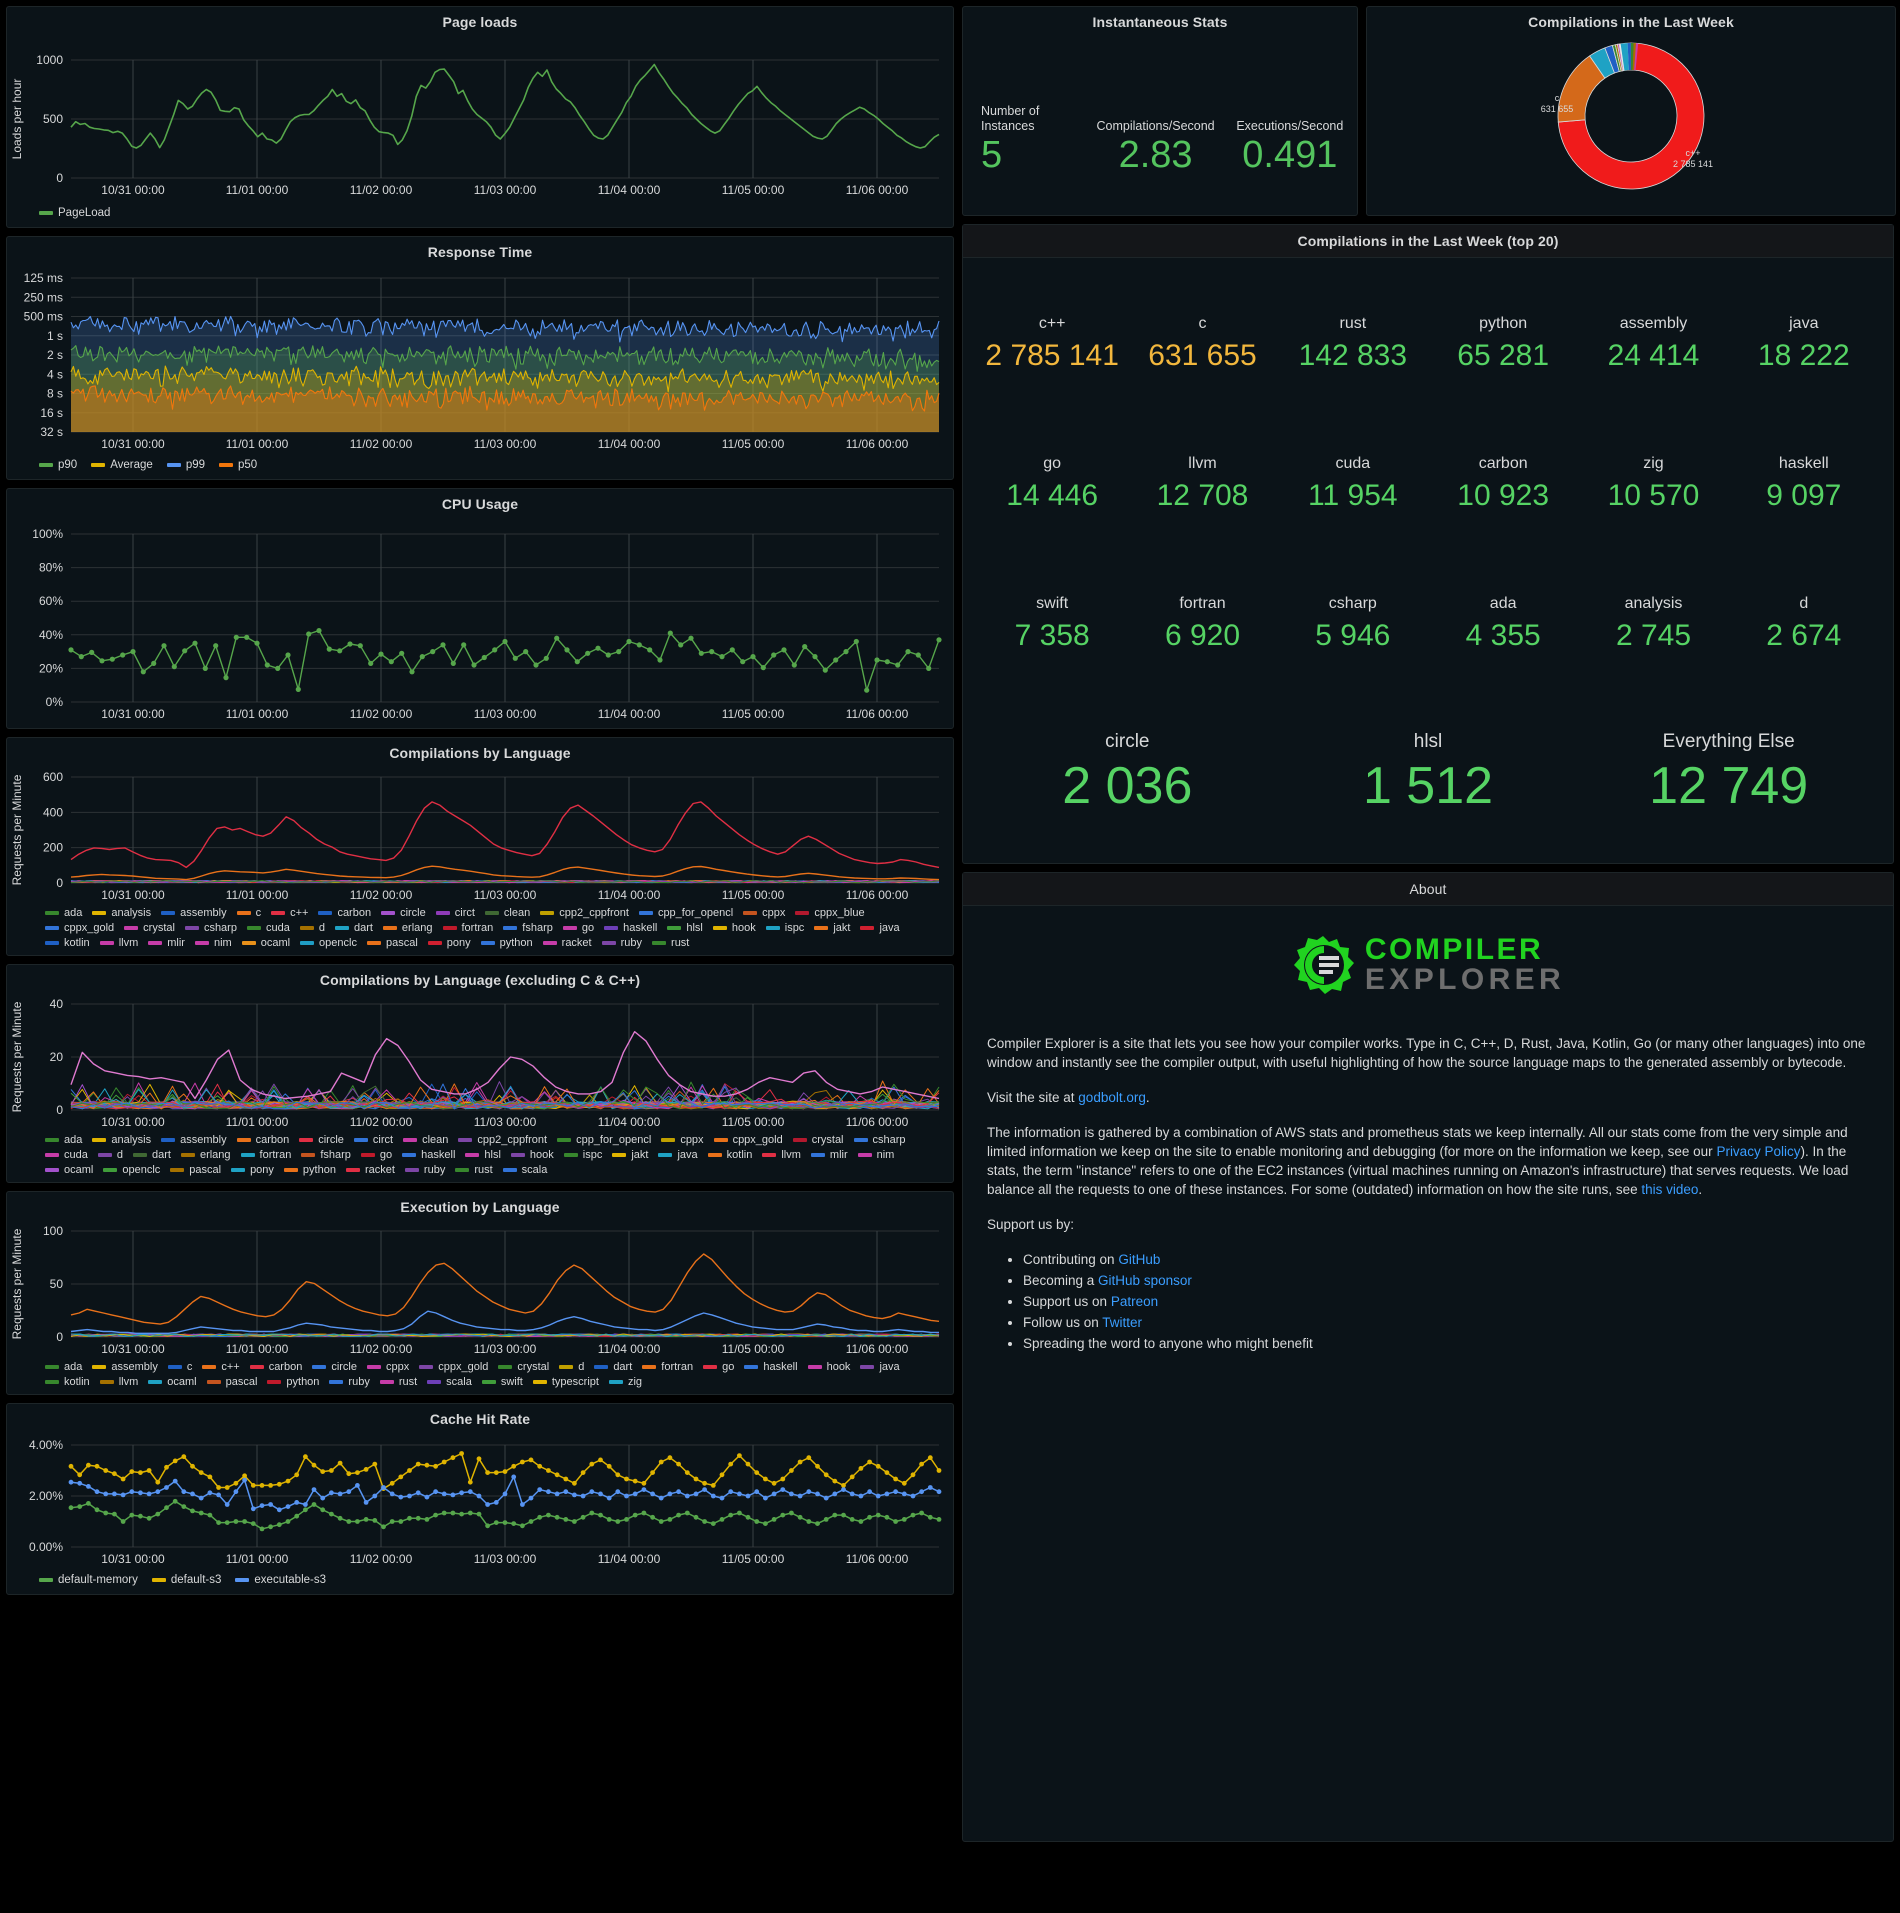  I want to click on godbolt-link: godbolt.org, so click(1112, 1097).